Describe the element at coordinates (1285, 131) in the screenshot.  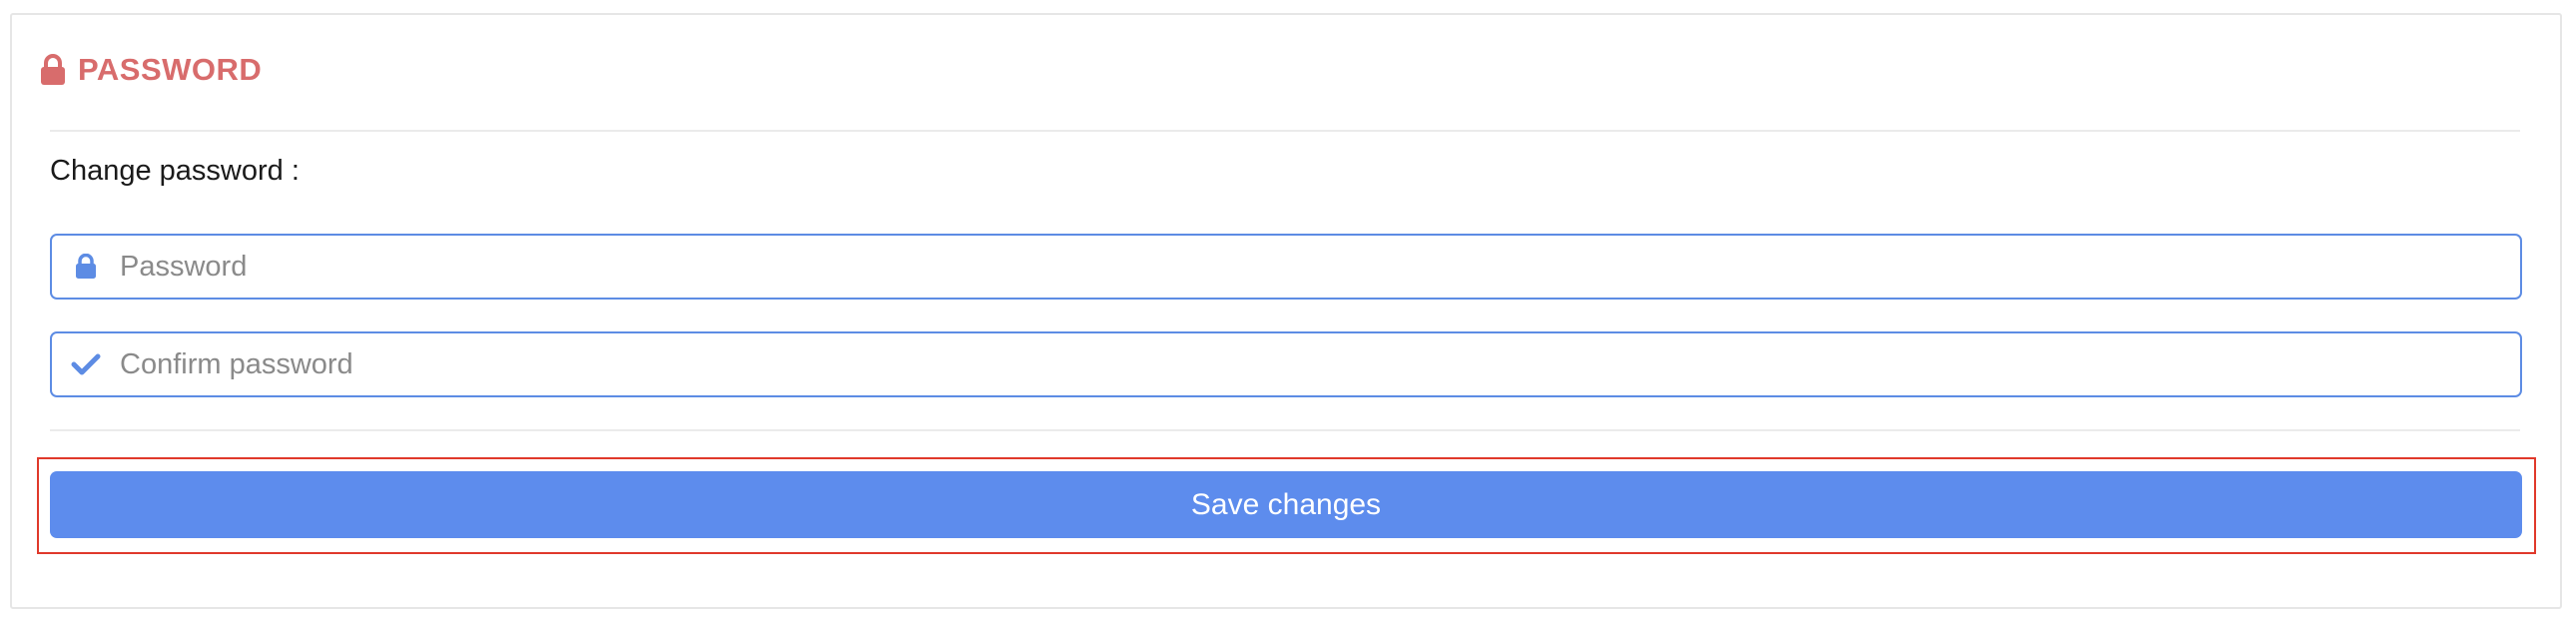
I see `header-divider` at that location.